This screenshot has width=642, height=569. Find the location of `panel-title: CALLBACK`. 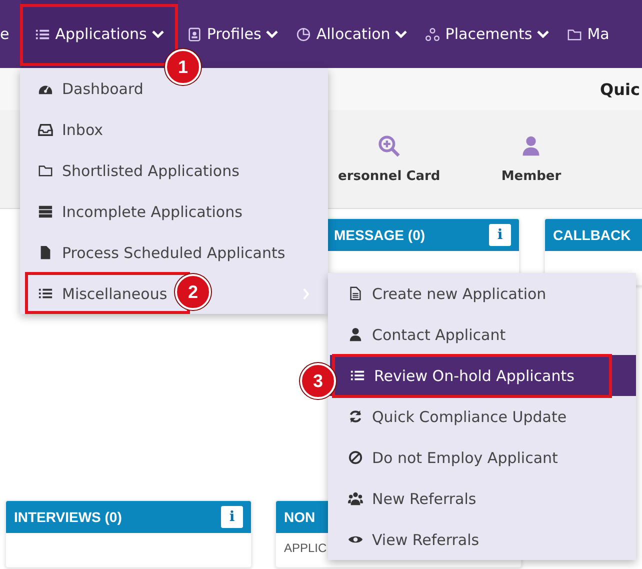

panel-title: CALLBACK is located at coordinates (592, 235).